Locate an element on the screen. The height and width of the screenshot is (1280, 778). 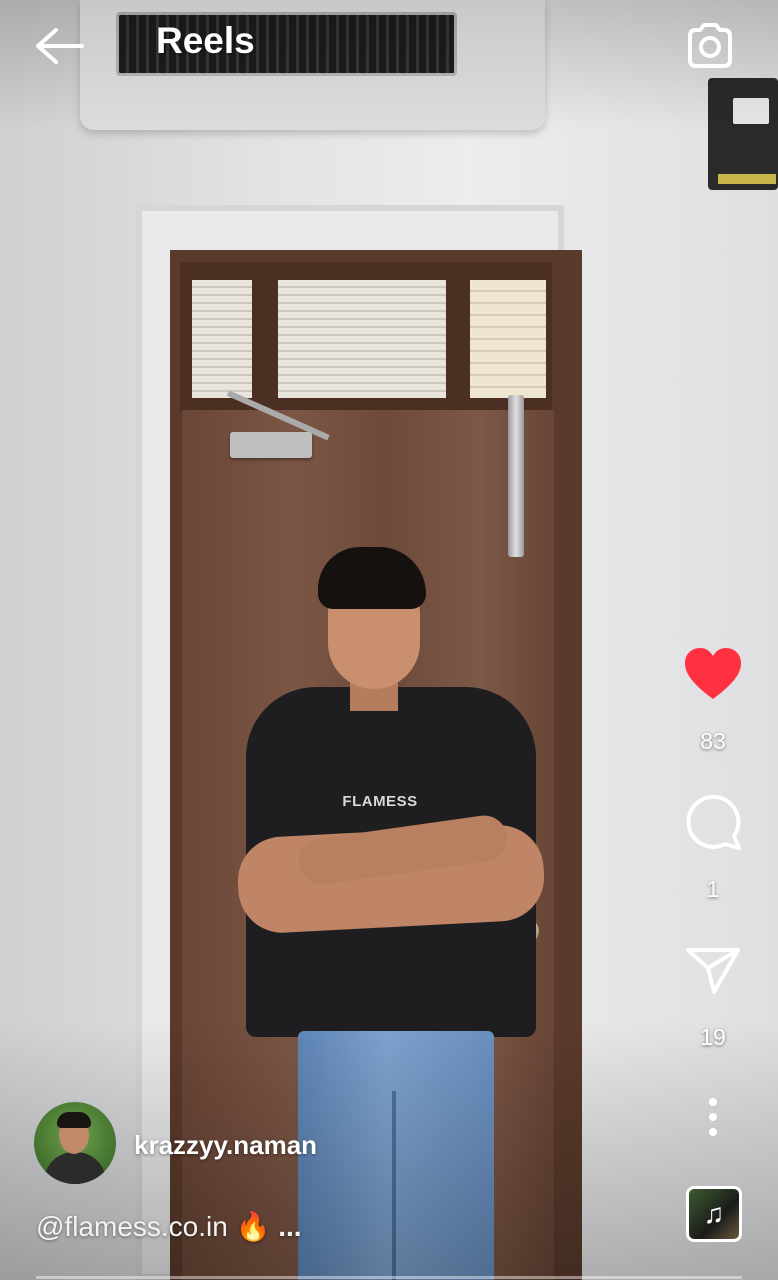
back-button is located at coordinates (59, 46).